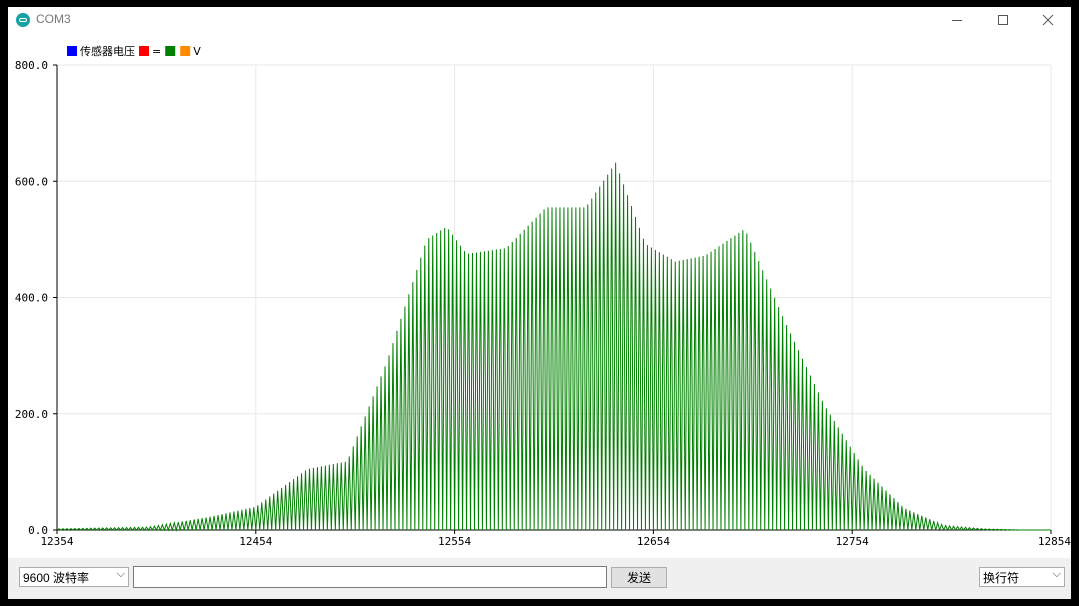  Describe the element at coordinates (454, 541) in the screenshot. I see `x-tick-label: 12554` at that location.